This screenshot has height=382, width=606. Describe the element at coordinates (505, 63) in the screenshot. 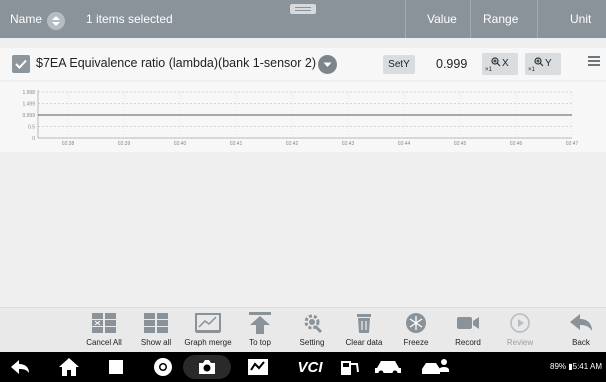

I see `zoom-x-label: X` at that location.